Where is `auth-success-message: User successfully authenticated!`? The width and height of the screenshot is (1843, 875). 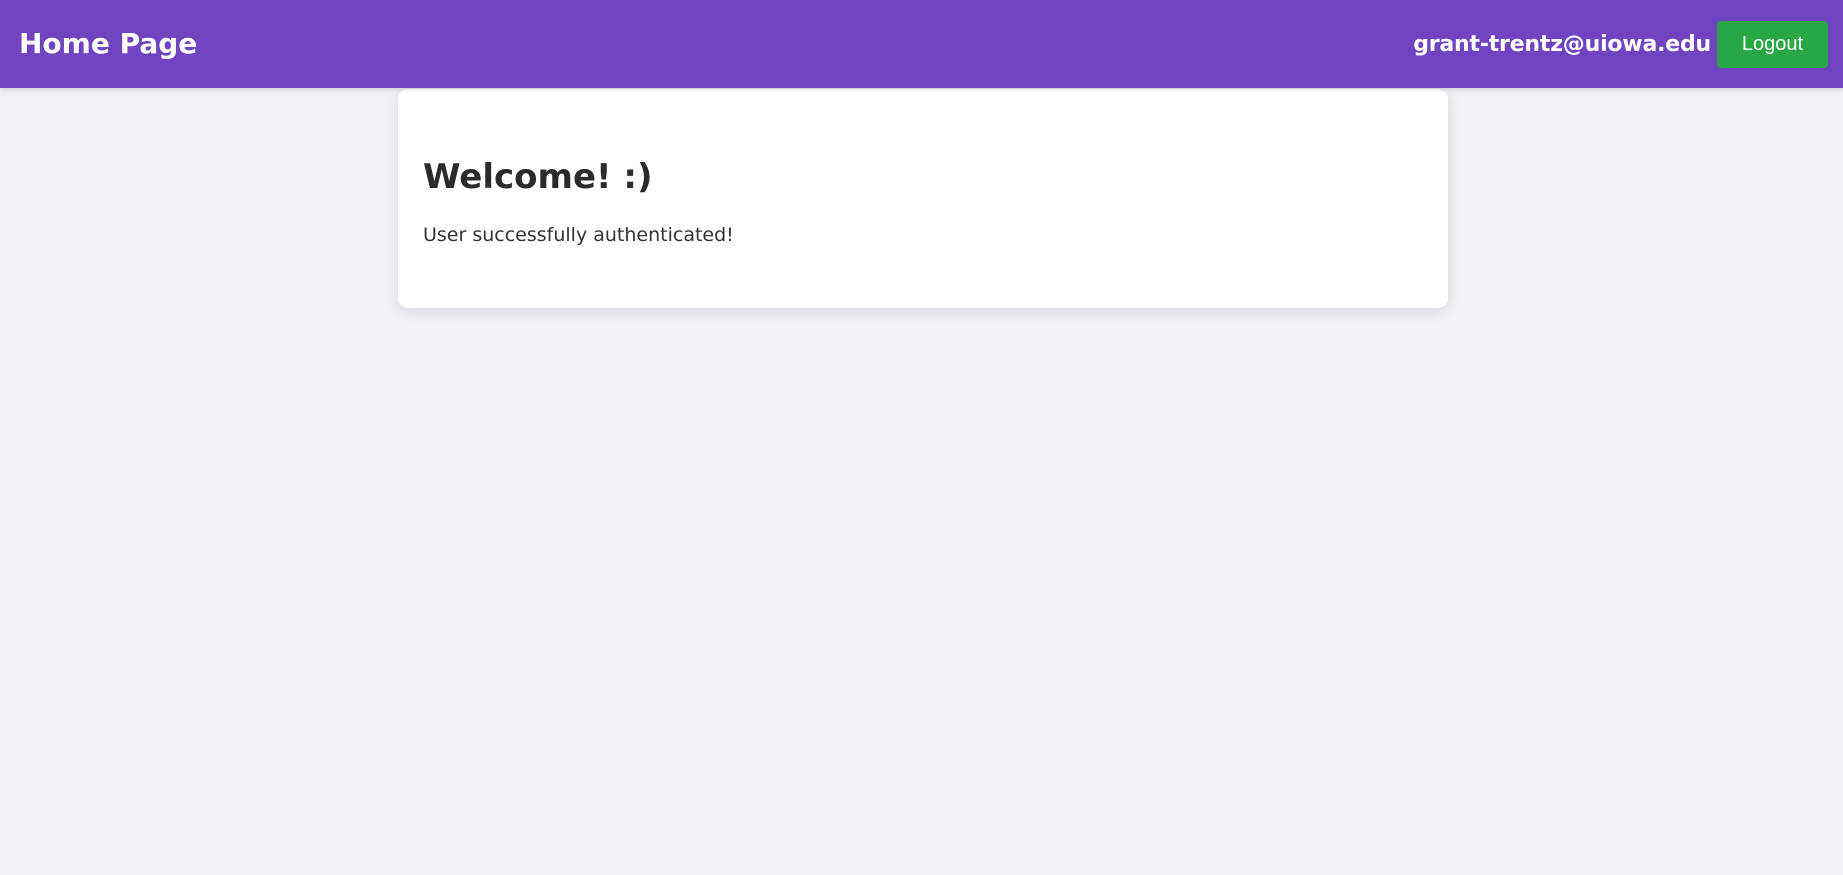 auth-success-message: User successfully authenticated! is located at coordinates (578, 235).